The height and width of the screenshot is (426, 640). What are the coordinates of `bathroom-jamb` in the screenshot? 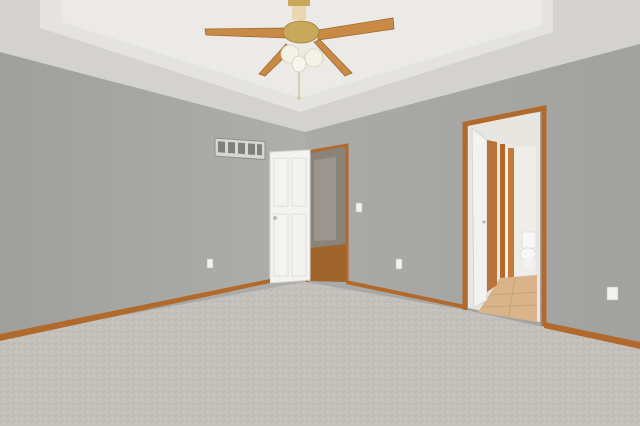 It's located at (492, 216).